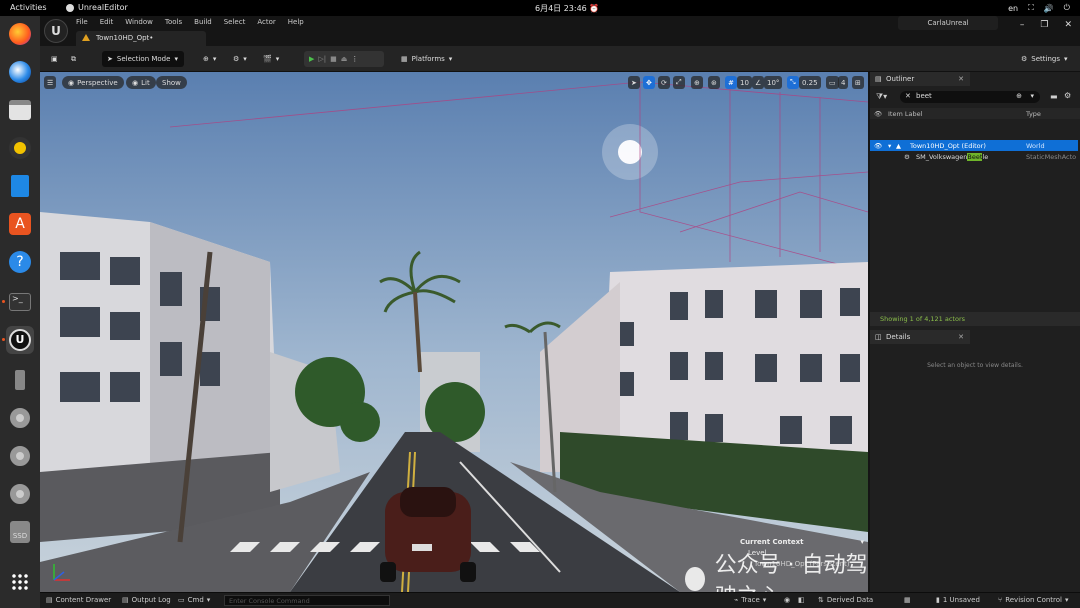 This screenshot has width=1080, height=608. I want to click on derived-data-button: ⇅ Derived Data, so click(845, 600).